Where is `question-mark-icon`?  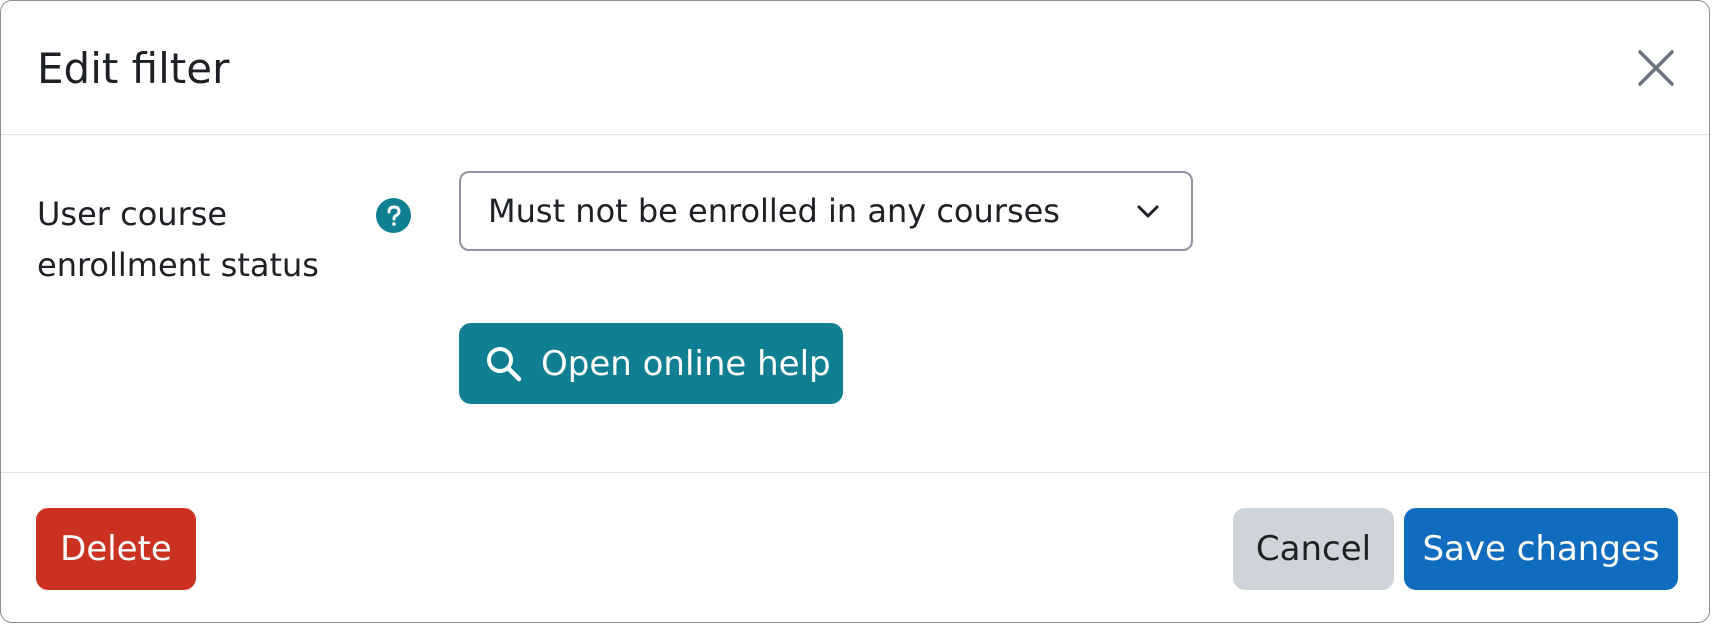 question-mark-icon is located at coordinates (394, 215).